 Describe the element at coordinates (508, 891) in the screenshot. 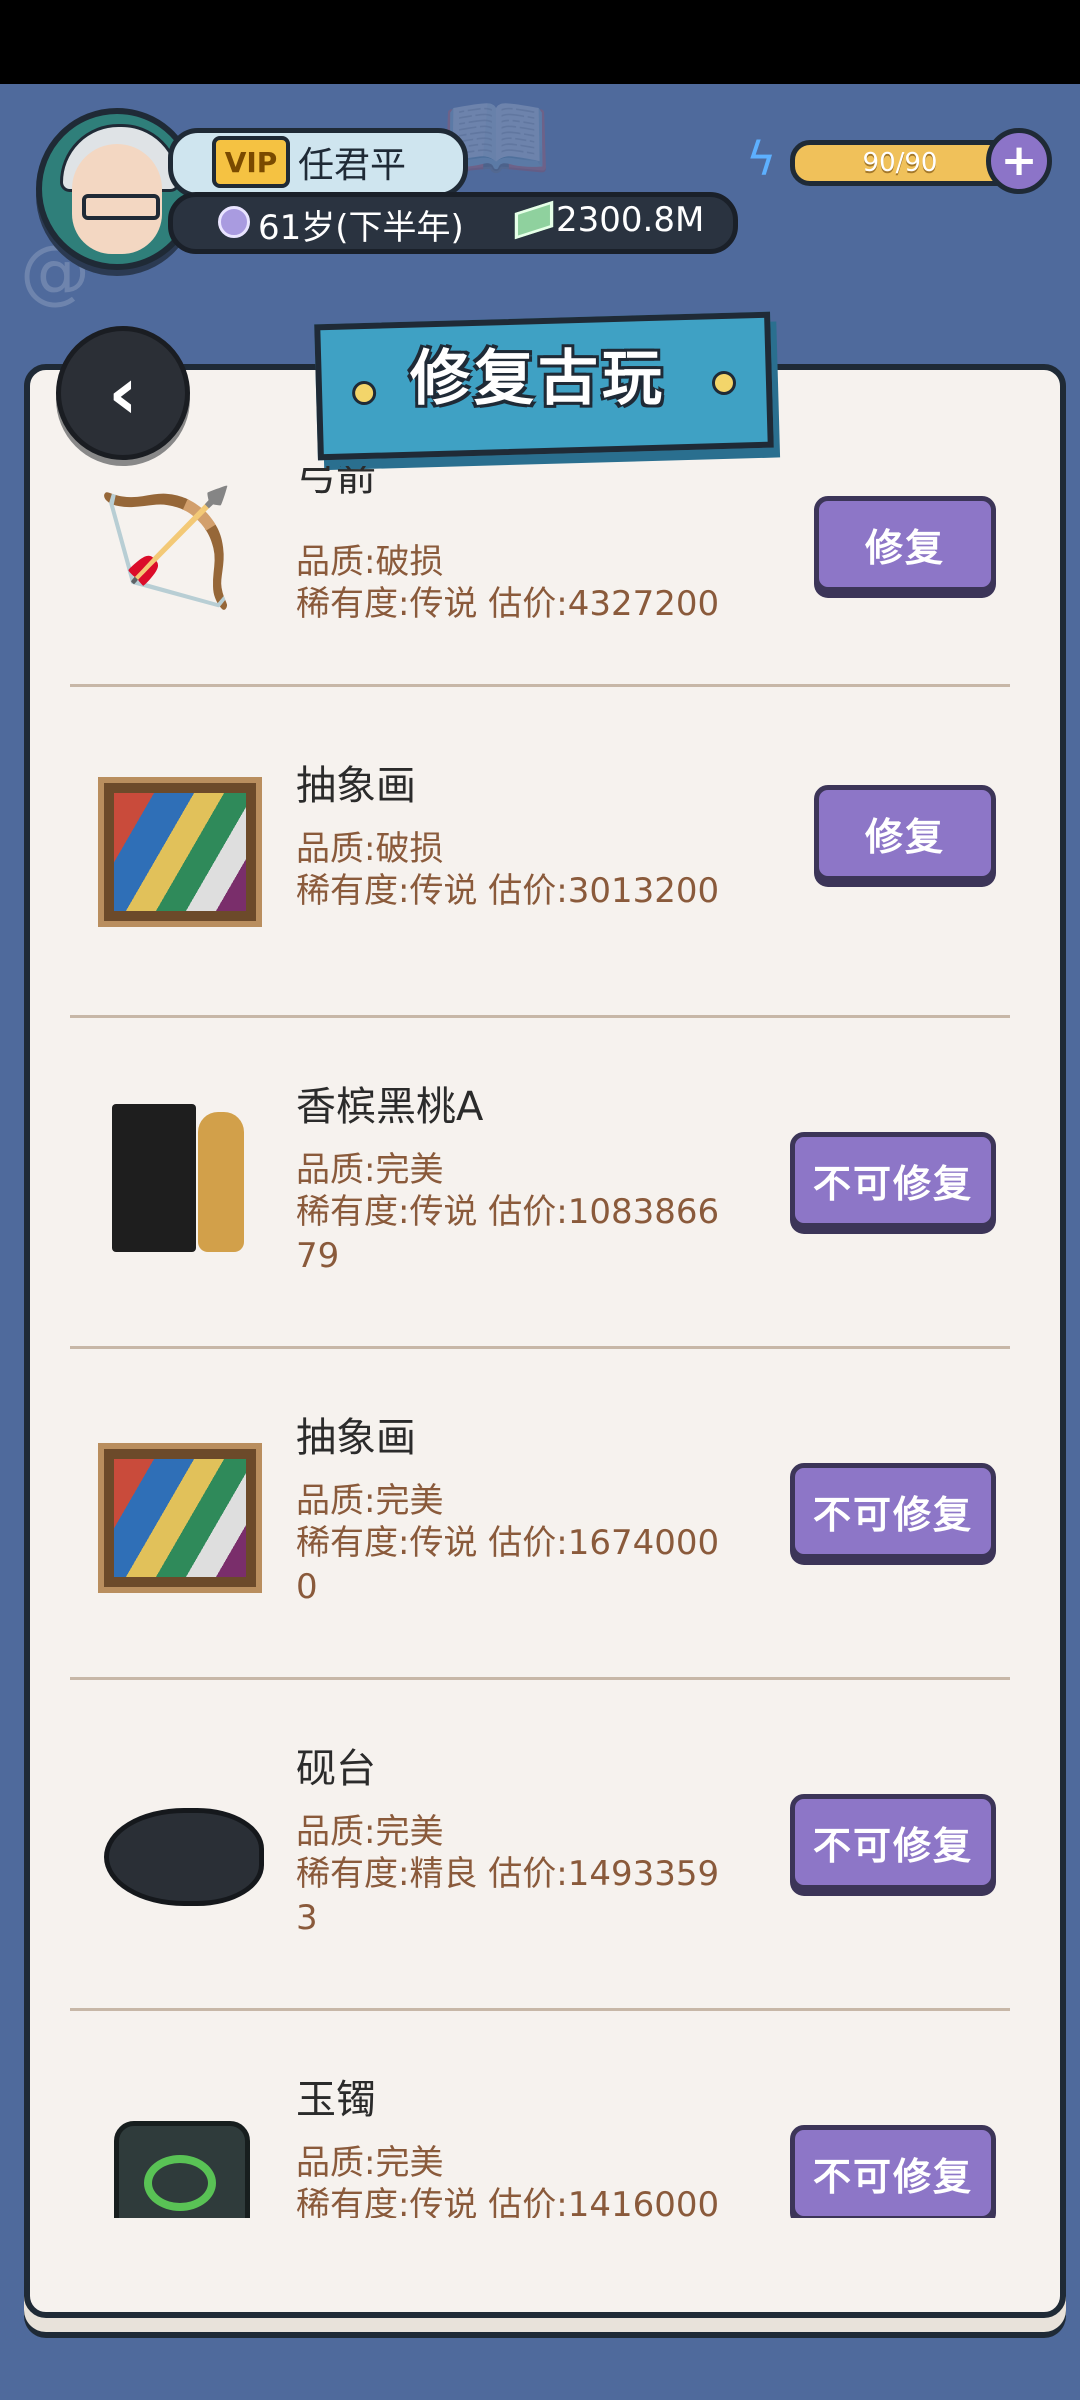

I see `item-rarity: 稀有度:传说 估价:3013200` at that location.